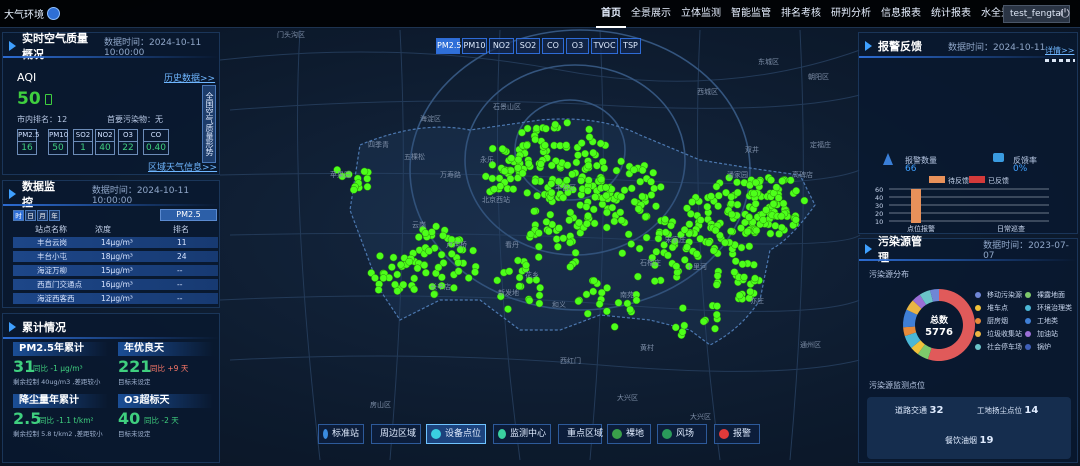 The height and width of the screenshot is (466, 1080). Describe the element at coordinates (156, 142) in the screenshot. I see `pollutant-card: CO 0.40` at that location.